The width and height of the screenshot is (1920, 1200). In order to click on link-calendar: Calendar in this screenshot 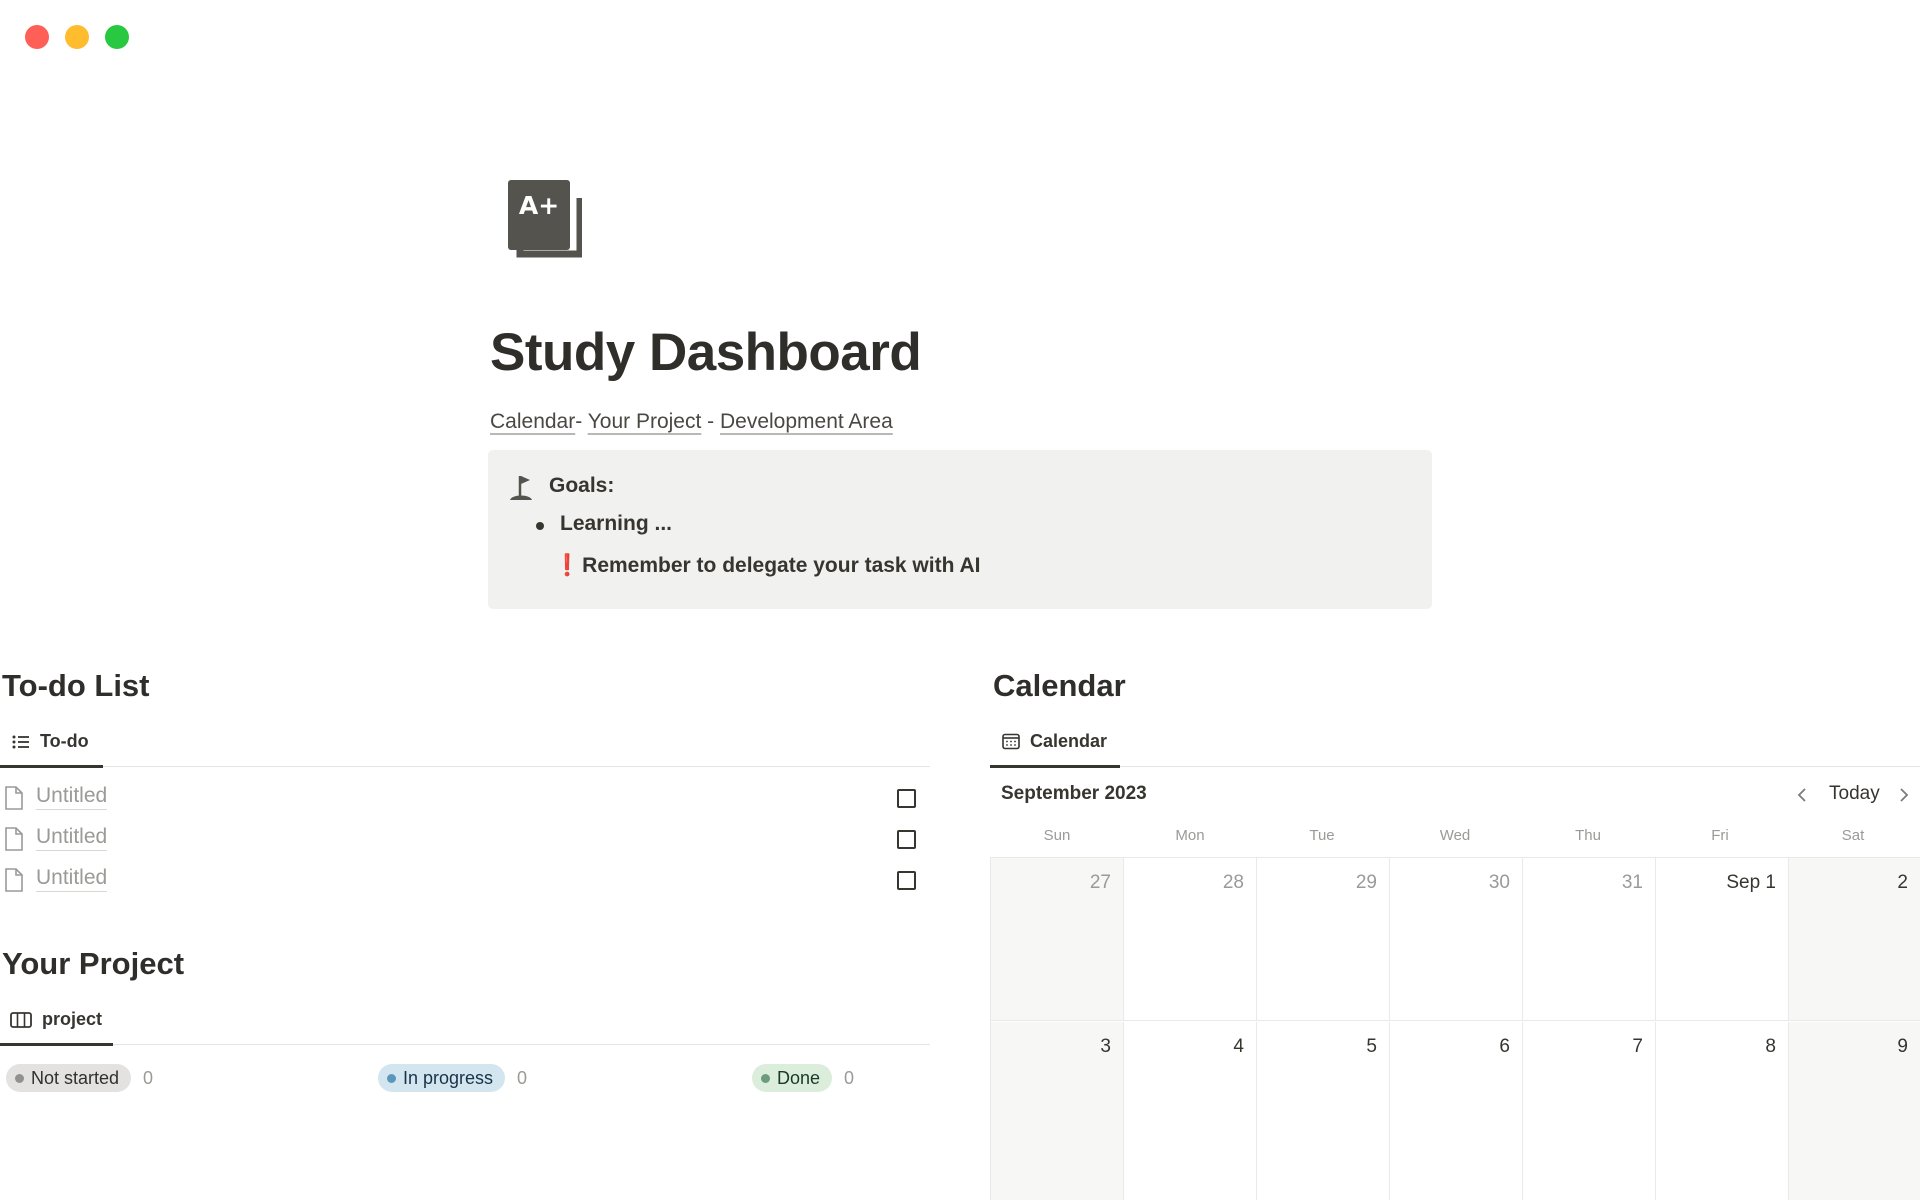, I will do `click(532, 421)`.